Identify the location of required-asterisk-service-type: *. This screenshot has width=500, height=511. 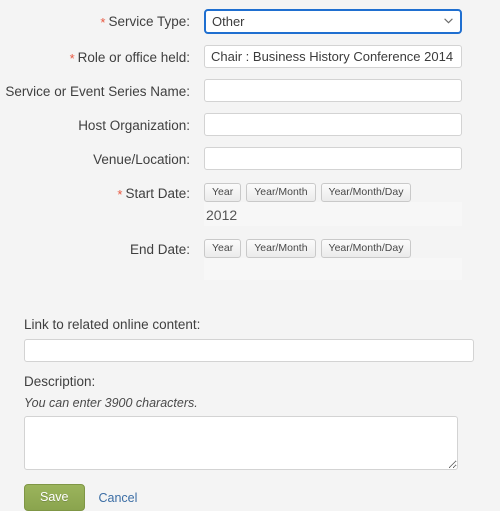
(103, 22).